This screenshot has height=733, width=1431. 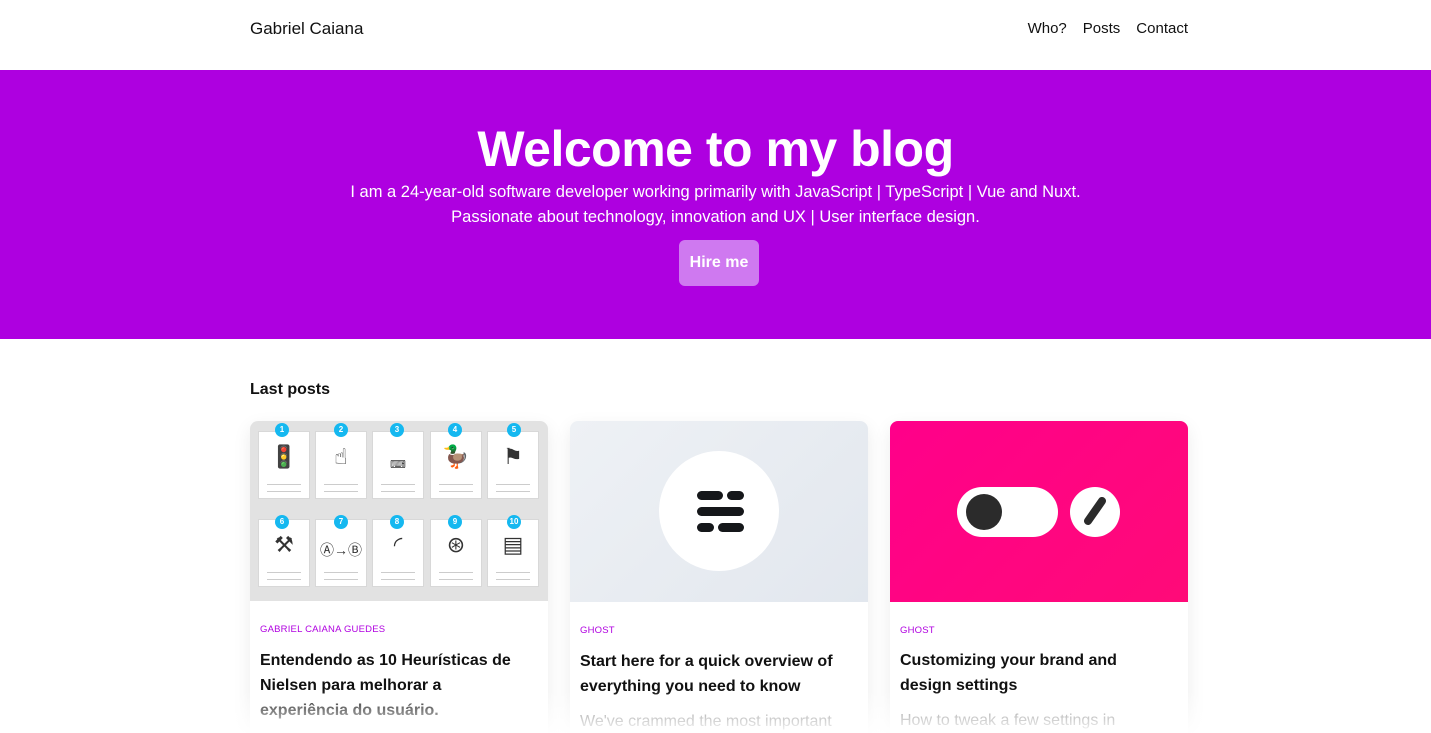 I want to click on main-nav: Who? Posts Contact, so click(x=1108, y=28).